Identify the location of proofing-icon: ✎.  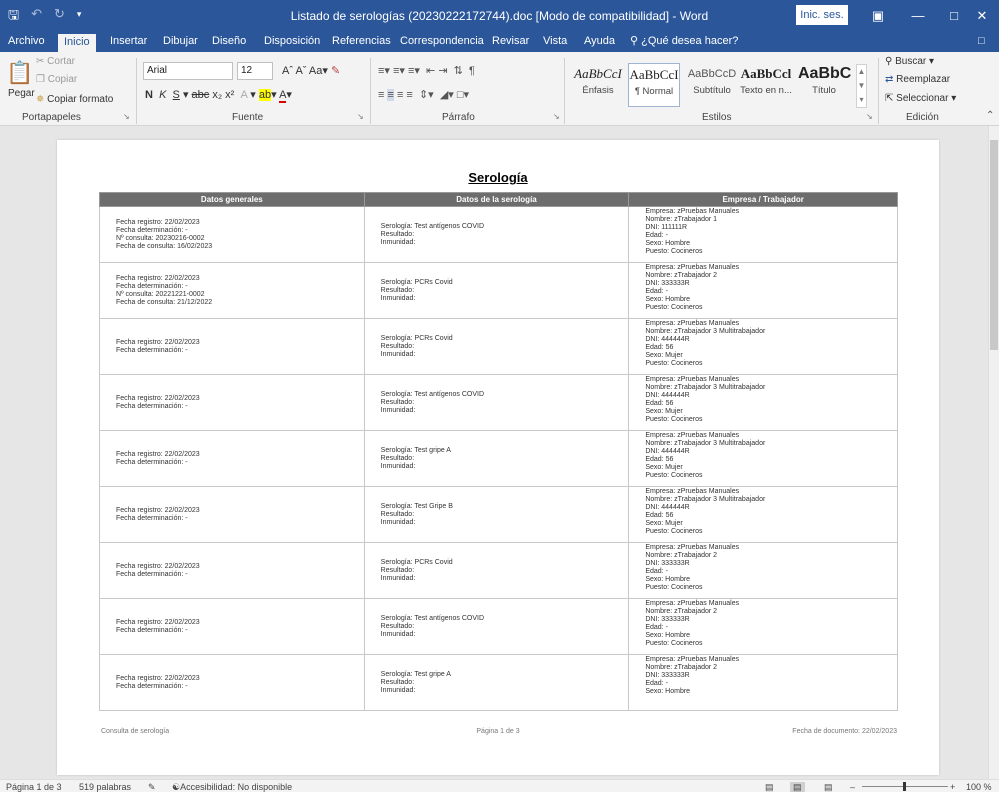
(152, 787).